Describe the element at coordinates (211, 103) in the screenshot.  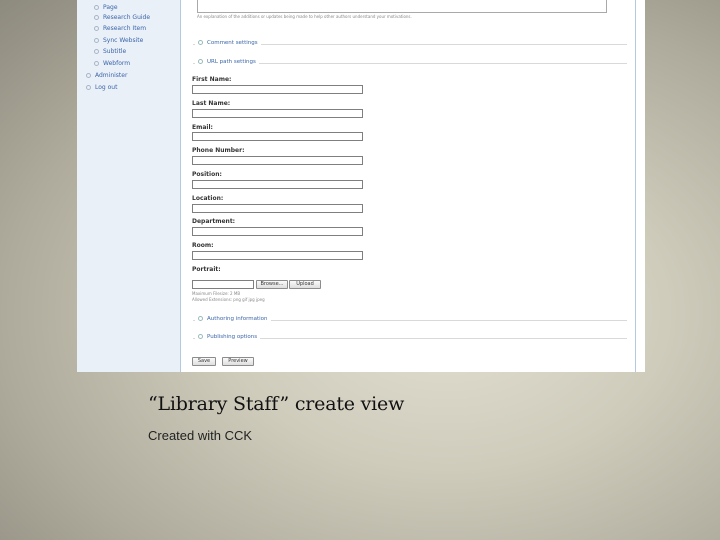
I see `last-name-label: Last Name:` at that location.